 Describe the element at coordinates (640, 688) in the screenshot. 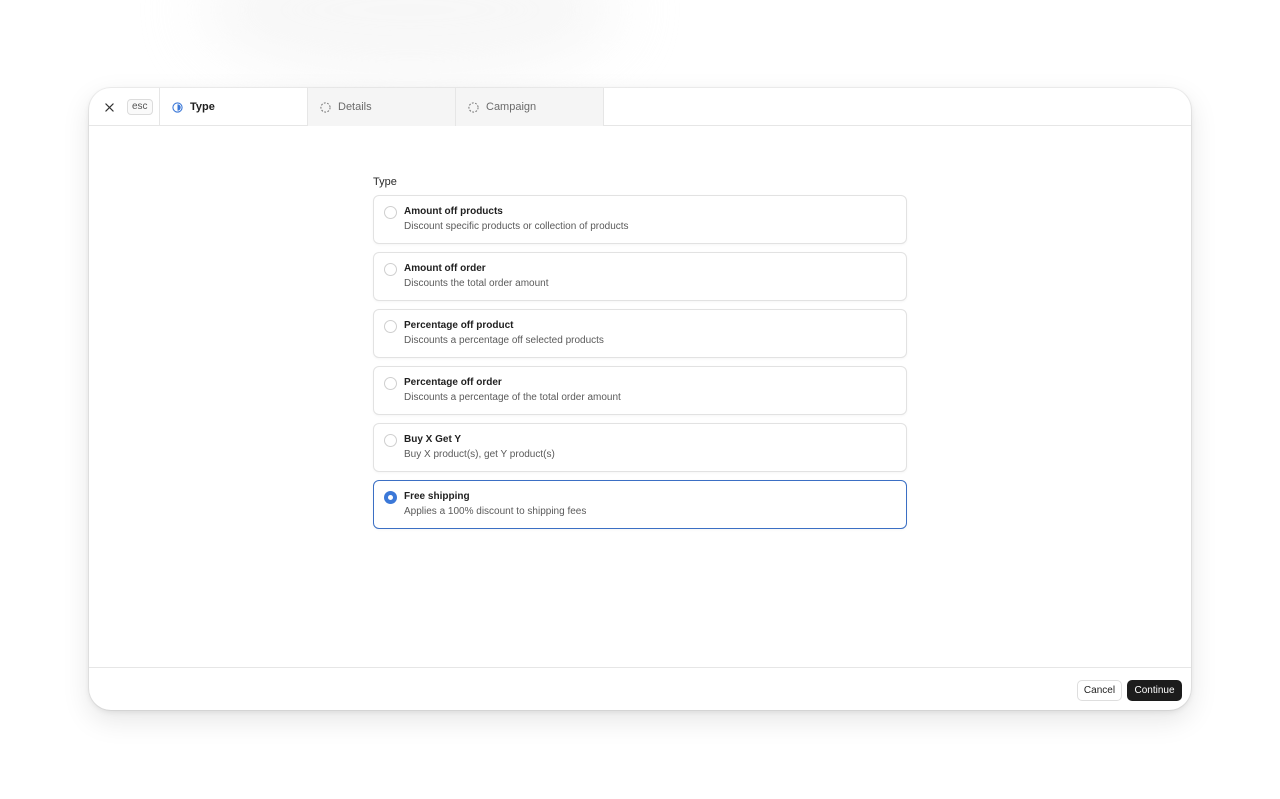

I see `modal-footer: Cancel Continue` at that location.